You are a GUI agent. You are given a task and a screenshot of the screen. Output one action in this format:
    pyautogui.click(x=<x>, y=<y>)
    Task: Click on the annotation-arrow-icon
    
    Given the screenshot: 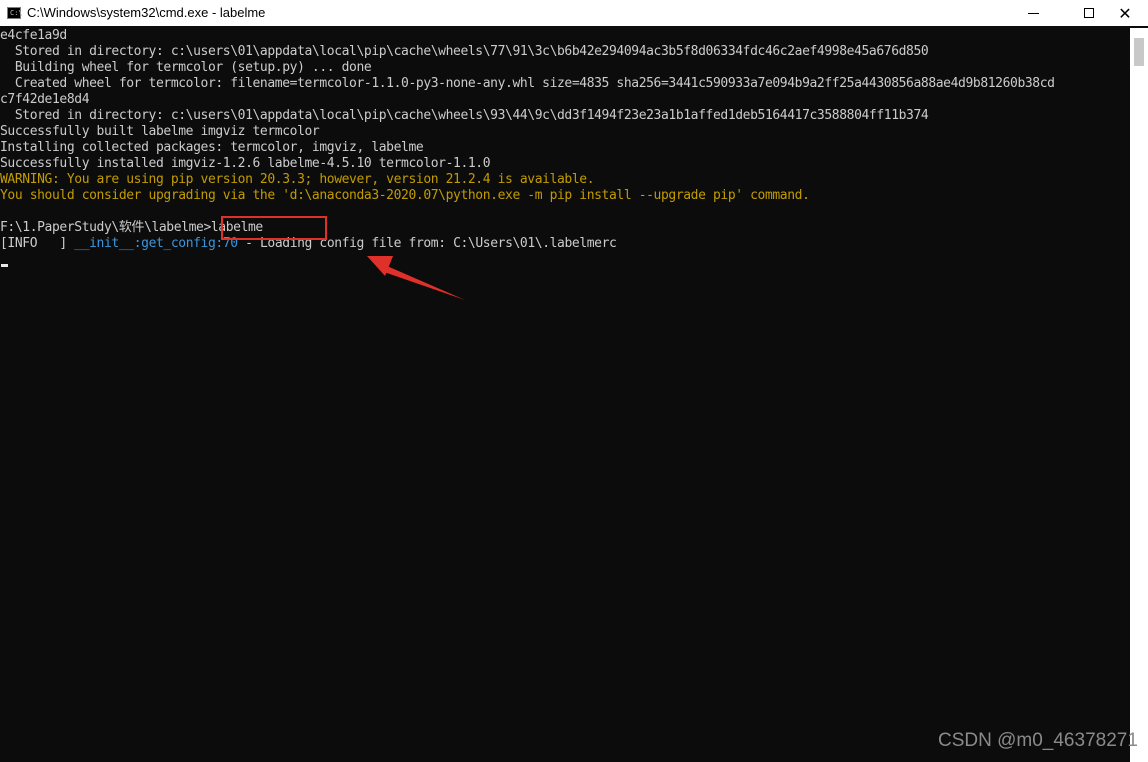 What is the action you would take?
    pyautogui.click(x=416, y=278)
    